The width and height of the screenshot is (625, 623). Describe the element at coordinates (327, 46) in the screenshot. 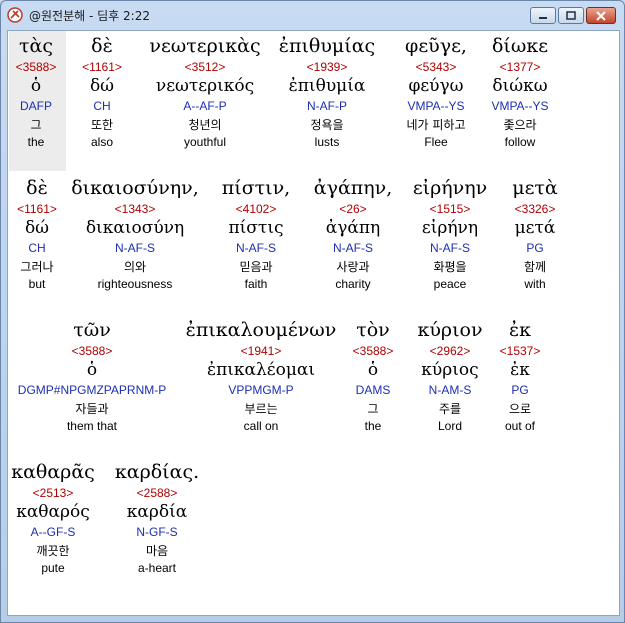

I see `word-greek: ἐπιθυμίας` at that location.